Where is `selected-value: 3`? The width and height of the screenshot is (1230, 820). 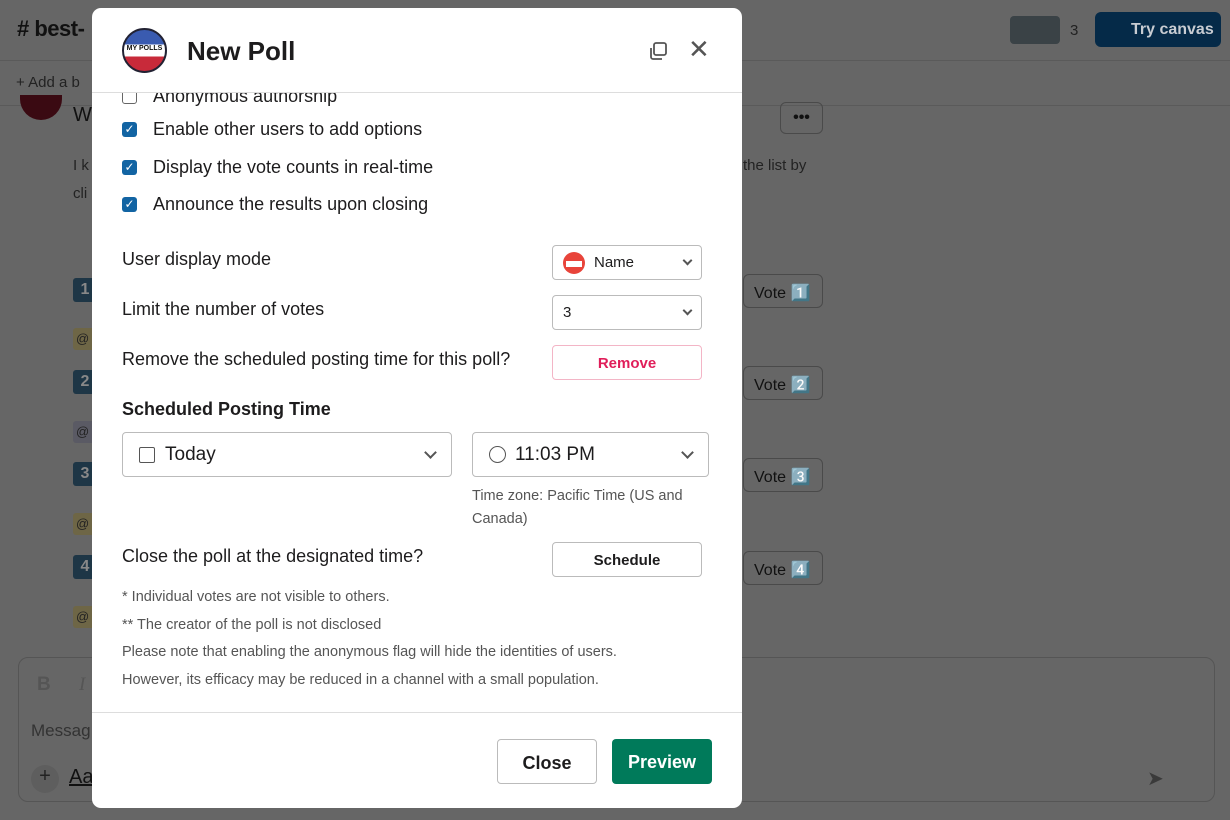
selected-value: 3 is located at coordinates (567, 312).